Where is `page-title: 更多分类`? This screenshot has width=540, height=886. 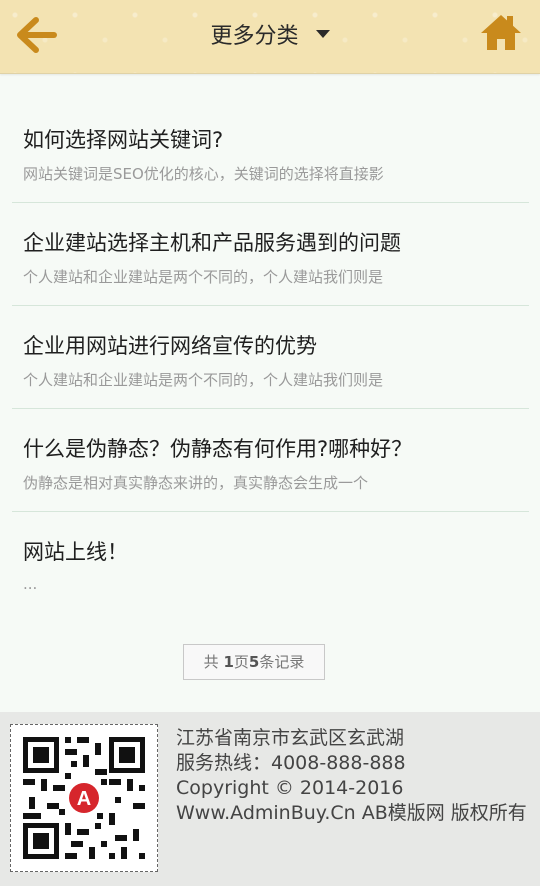
page-title: 更多分类 is located at coordinates (254, 36).